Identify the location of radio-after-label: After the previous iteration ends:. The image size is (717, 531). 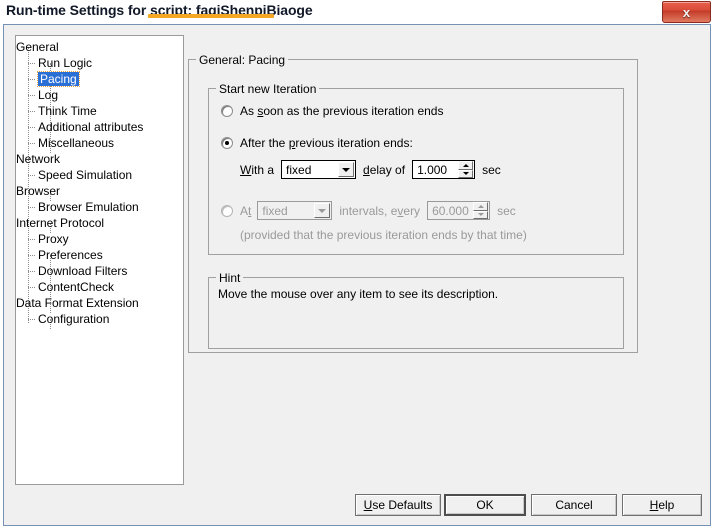
(326, 143).